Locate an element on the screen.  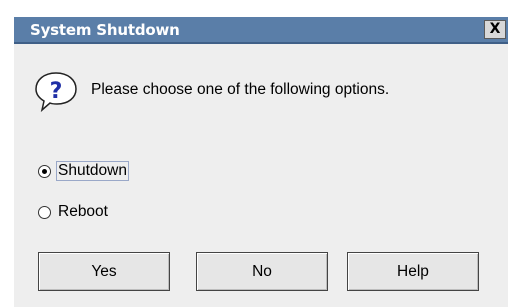
radio-label-reboot: Reboot is located at coordinates (83, 212).